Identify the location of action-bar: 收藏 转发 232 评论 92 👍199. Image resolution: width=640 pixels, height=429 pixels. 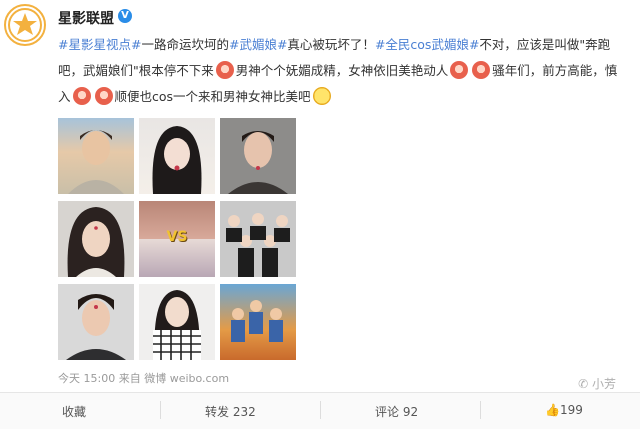
(320, 410).